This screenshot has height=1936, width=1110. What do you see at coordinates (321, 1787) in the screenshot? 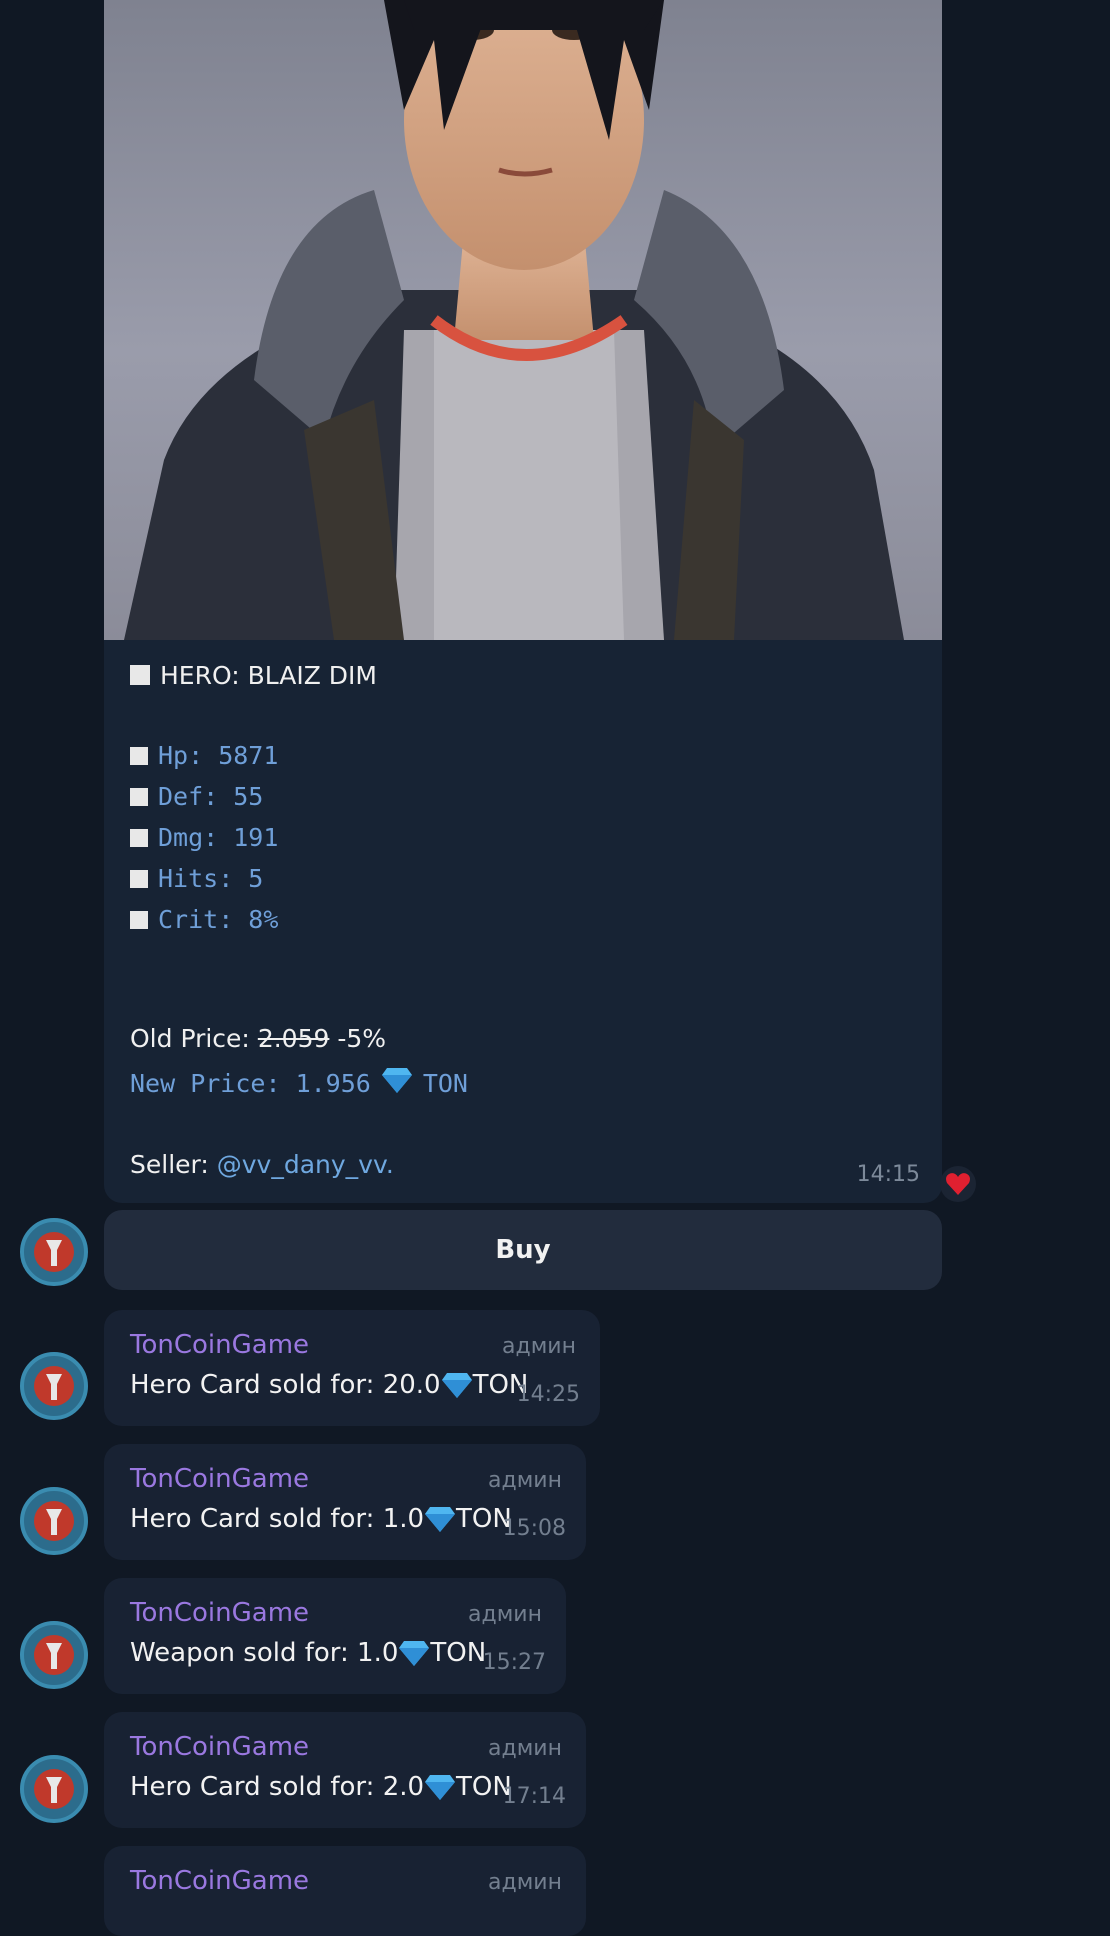
I see `message-text: Hero Card sold for: 2.0 TON` at bounding box center [321, 1787].